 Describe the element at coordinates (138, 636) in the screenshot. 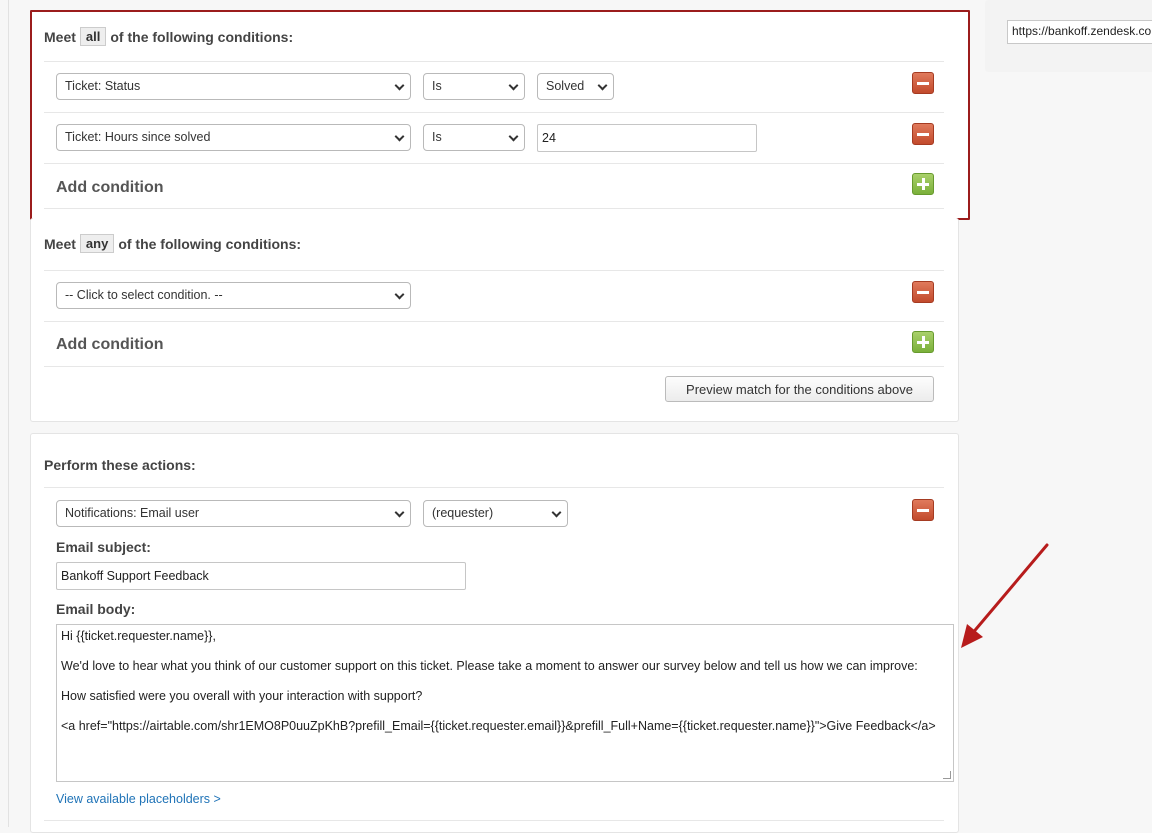

I see `email-body-line: Hi {{ticket.requester.name}},` at that location.